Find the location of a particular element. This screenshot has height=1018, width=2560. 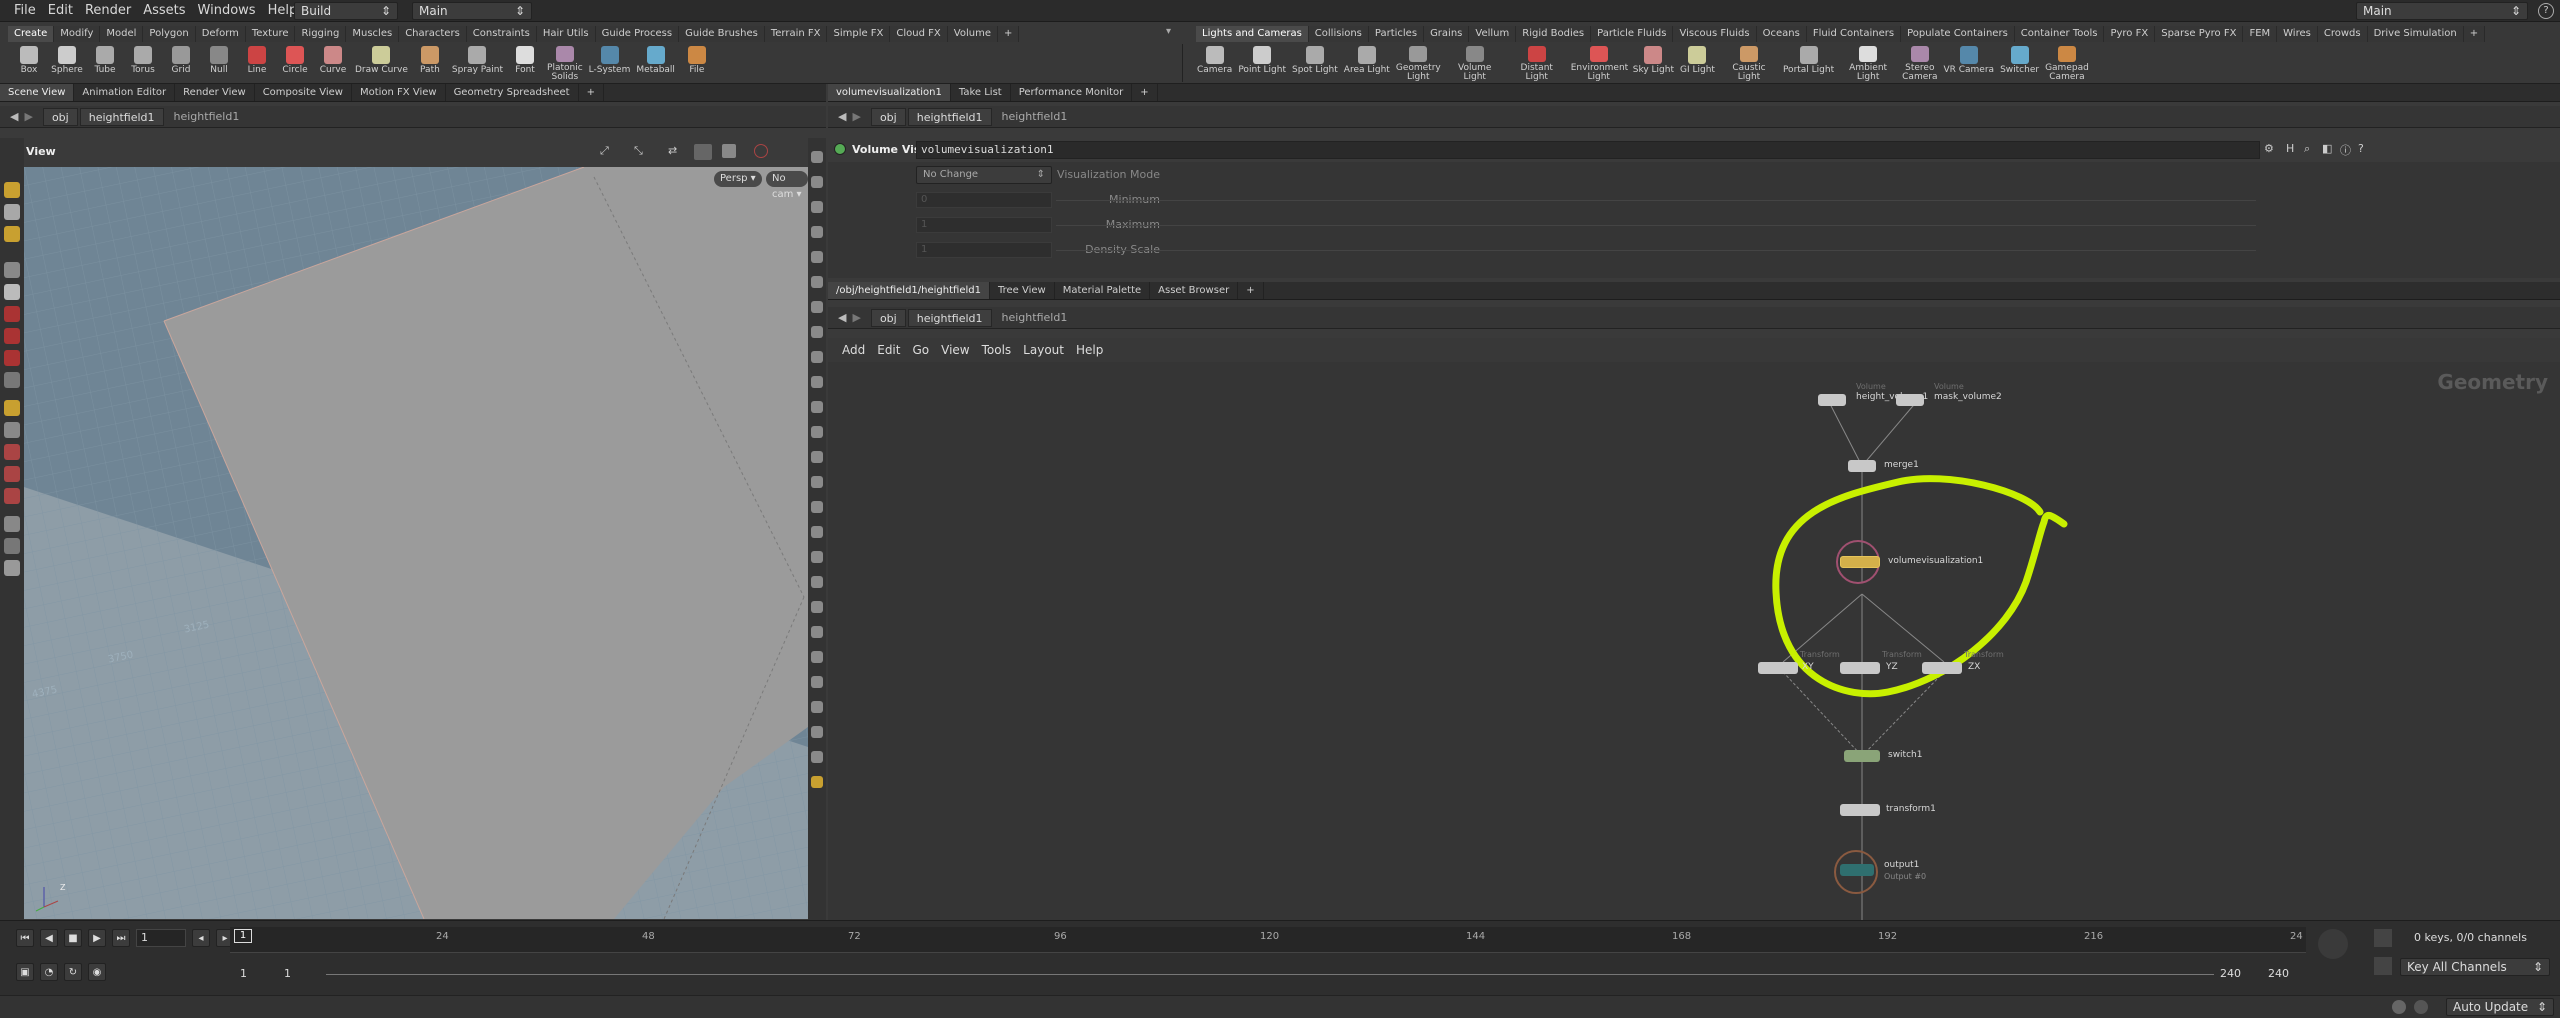

shelf-right-tool-12: Ambient Light is located at coordinates (1868, 64).